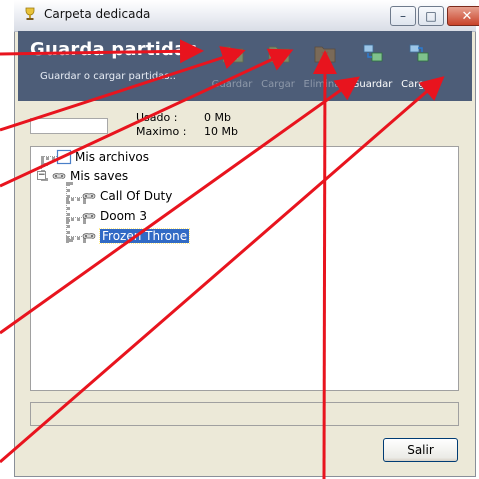 The width and height of the screenshot is (479, 479). I want to click on arrow-to-delete, so click(324, 264).